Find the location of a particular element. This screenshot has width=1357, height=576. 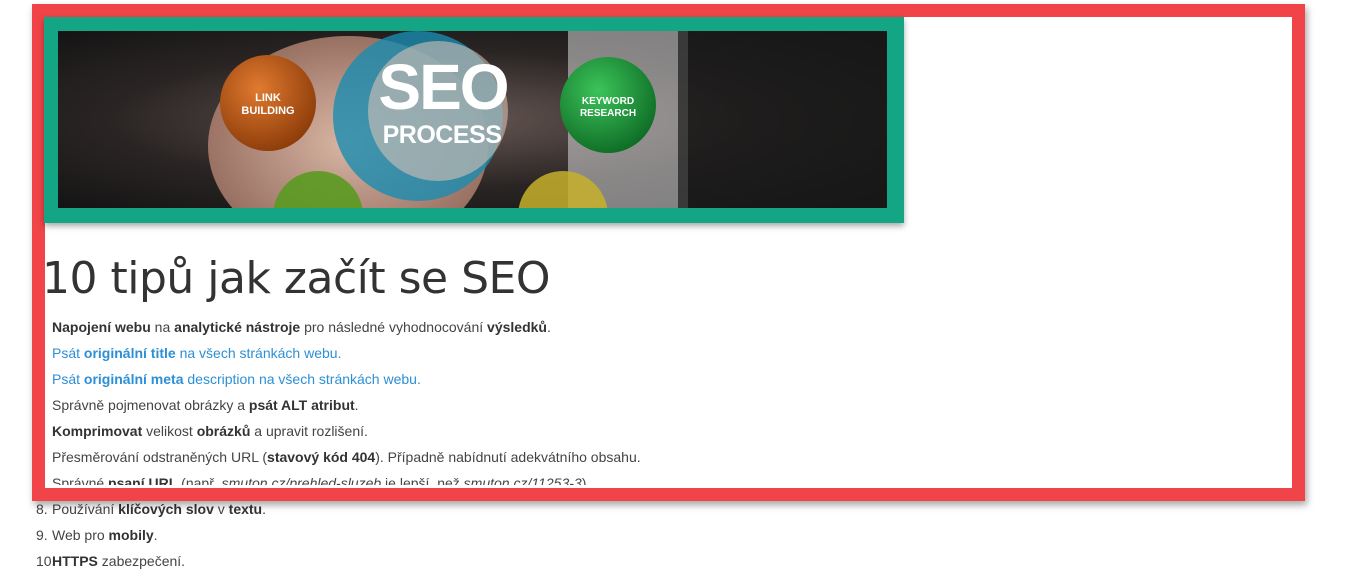

list-item-text: Přesměrování odstraněných URL ( is located at coordinates (160, 457).